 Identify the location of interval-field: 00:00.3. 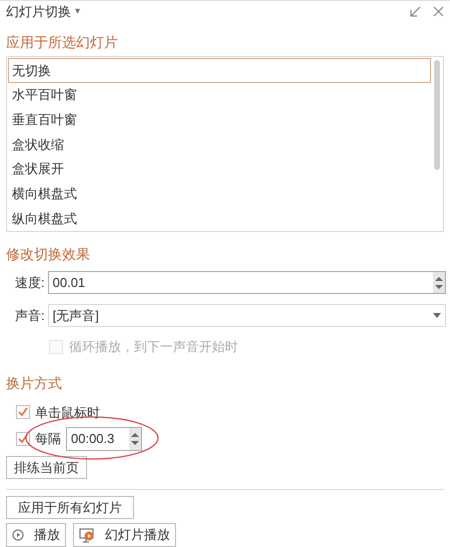
(104, 439).